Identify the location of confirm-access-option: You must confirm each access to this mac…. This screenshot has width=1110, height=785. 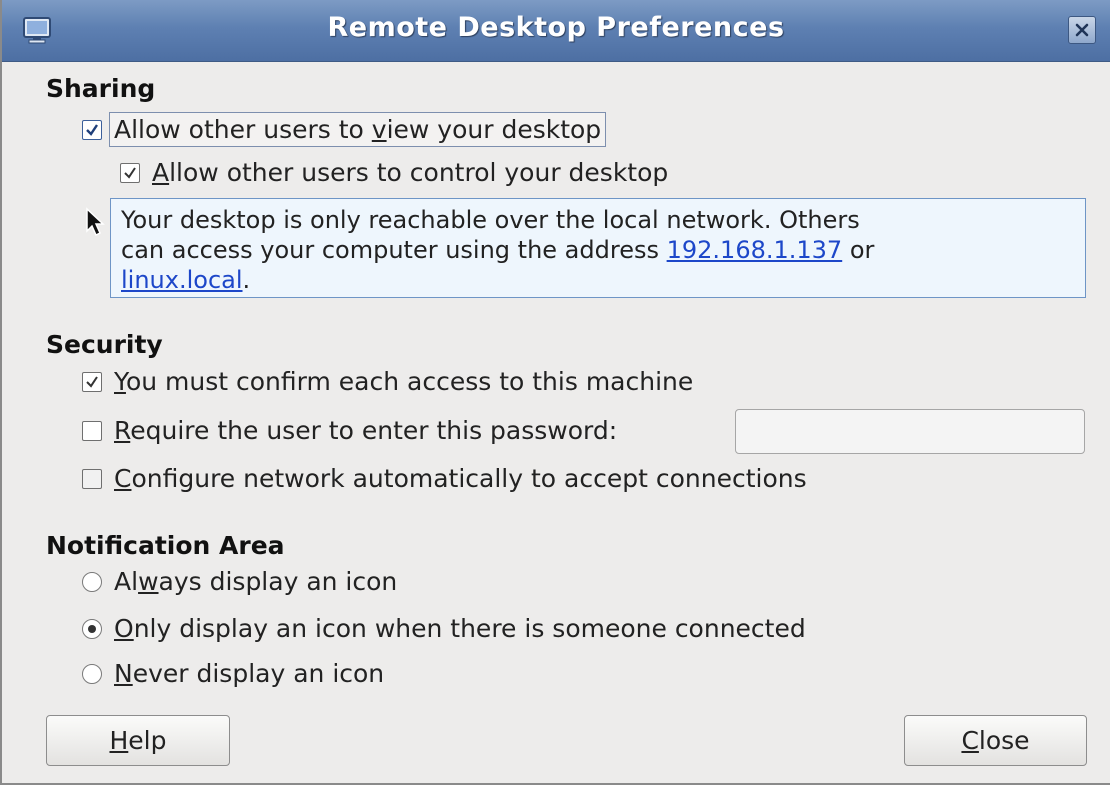
(387, 381).